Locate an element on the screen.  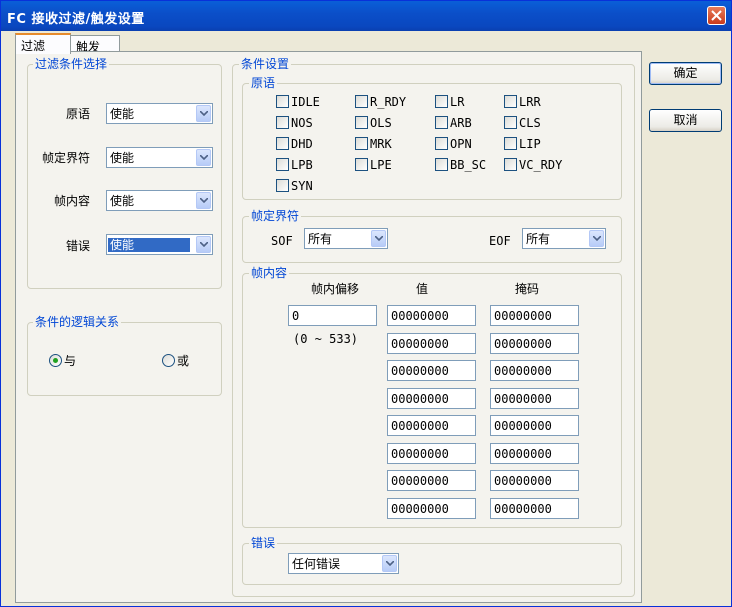
checkbox-cls is located at coordinates (510, 122).